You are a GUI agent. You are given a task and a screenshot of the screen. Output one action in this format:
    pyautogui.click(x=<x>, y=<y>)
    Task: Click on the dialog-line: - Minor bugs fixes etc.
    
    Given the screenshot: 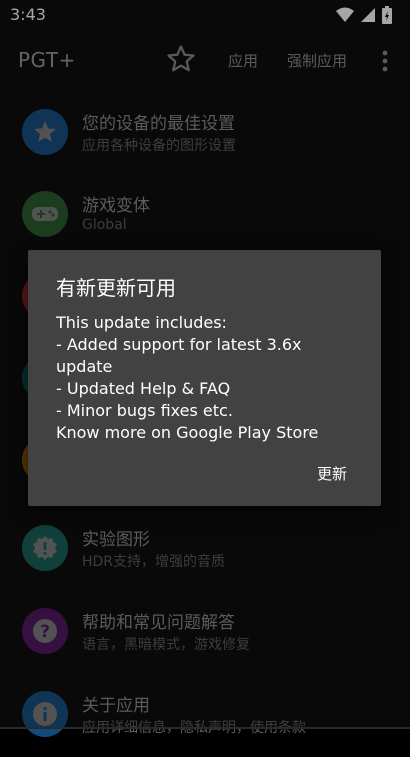 What is the action you would take?
    pyautogui.click(x=144, y=410)
    